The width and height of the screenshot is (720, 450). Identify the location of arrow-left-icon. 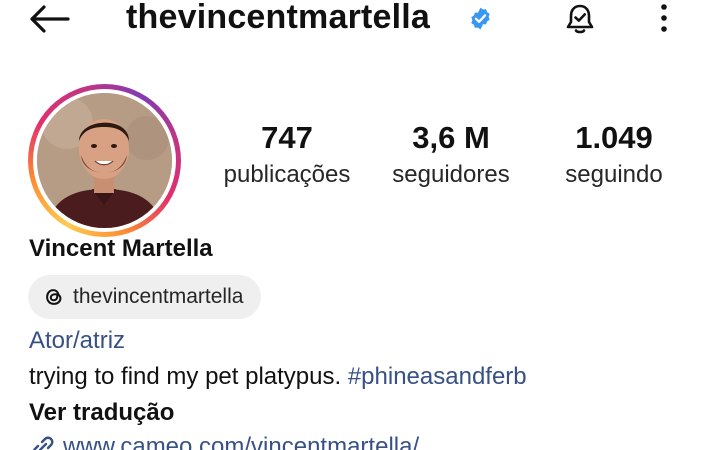
(50, 19).